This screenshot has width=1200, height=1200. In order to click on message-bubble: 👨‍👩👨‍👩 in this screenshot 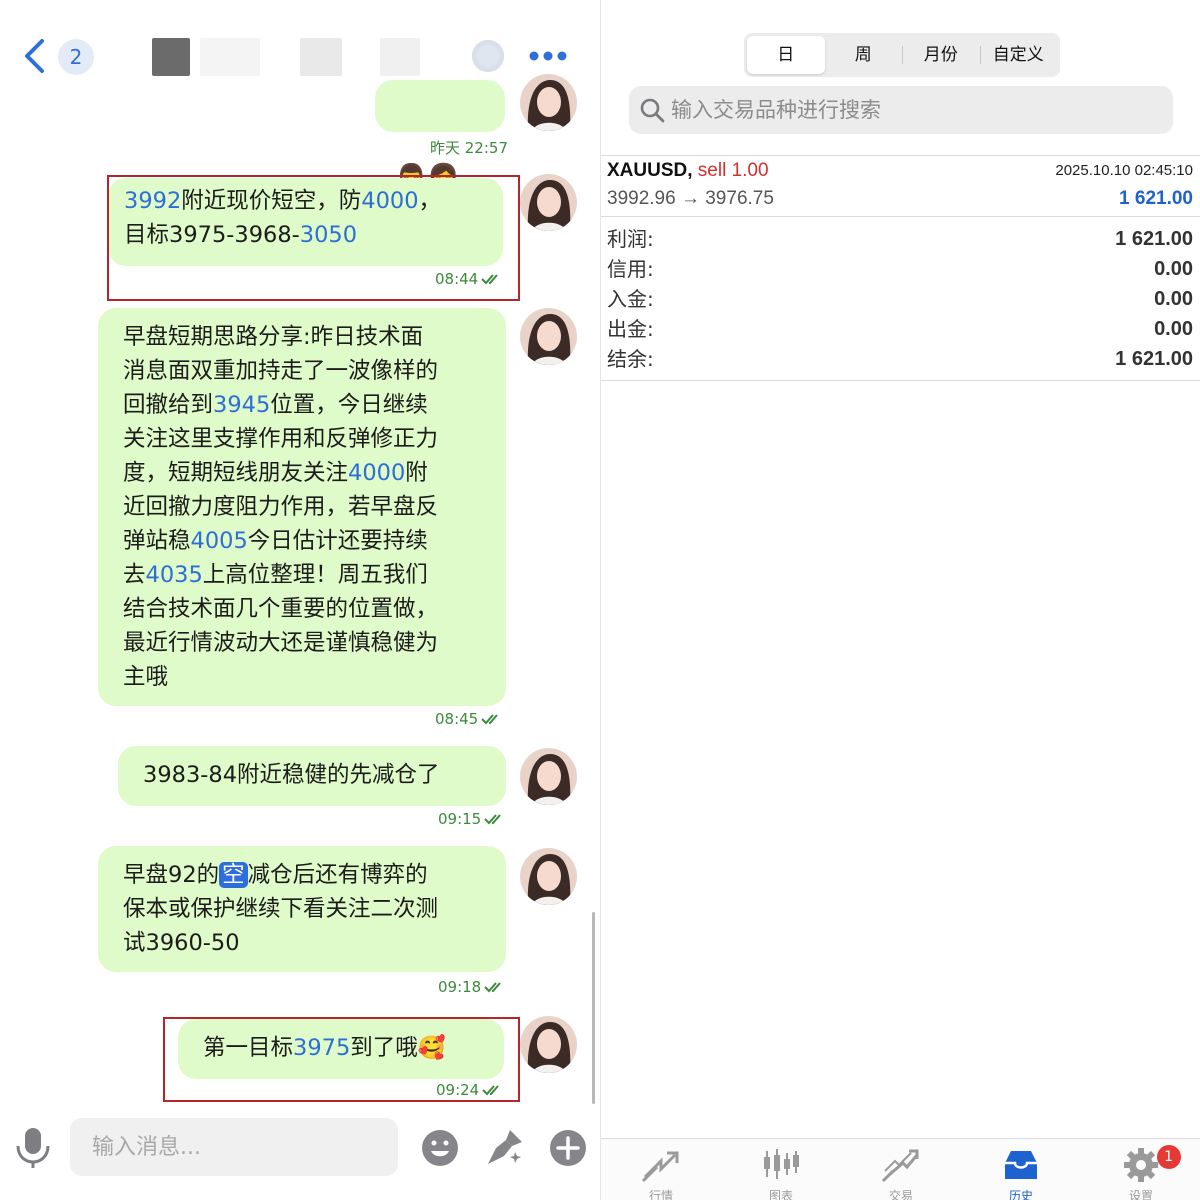, I will do `click(440, 154)`.